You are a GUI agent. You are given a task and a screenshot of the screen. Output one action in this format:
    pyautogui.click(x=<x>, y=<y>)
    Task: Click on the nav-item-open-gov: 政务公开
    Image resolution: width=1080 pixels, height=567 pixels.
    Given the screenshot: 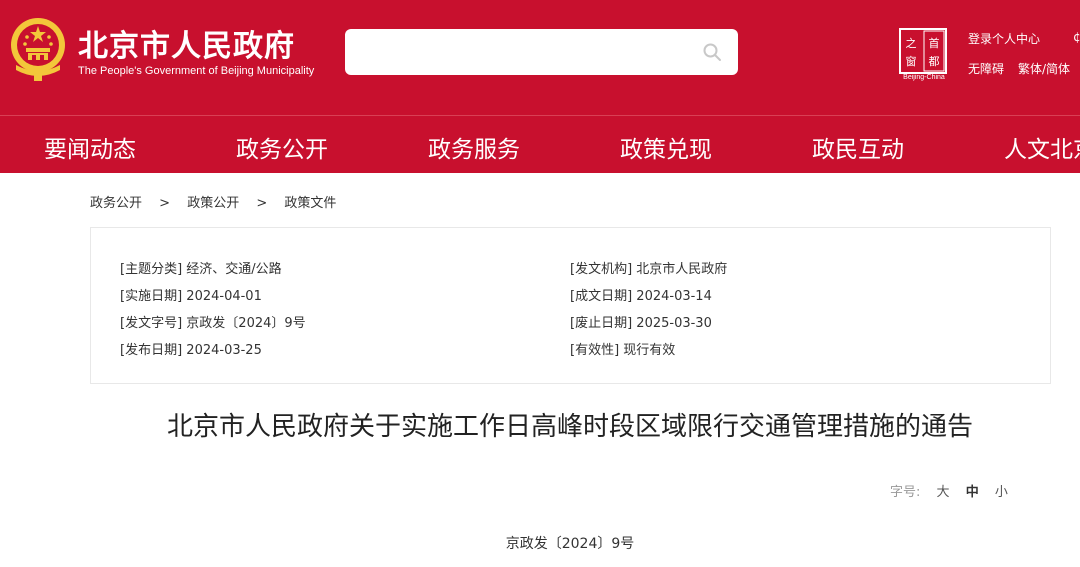 What is the action you would take?
    pyautogui.click(x=282, y=147)
    